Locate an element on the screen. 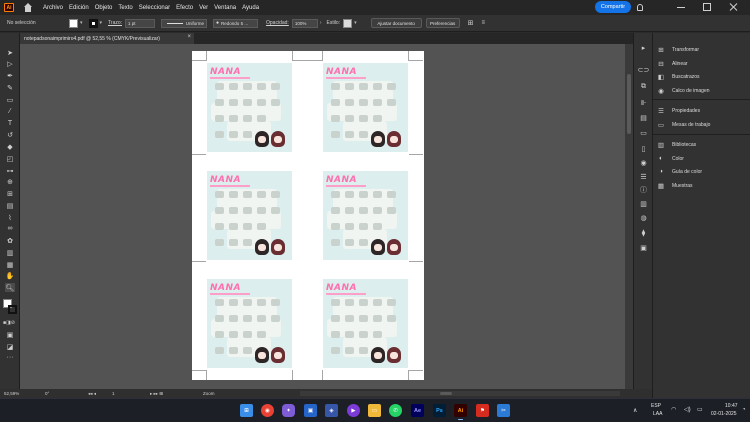 The width and height of the screenshot is (750, 422). stroke-swatch is located at coordinates (93, 23).